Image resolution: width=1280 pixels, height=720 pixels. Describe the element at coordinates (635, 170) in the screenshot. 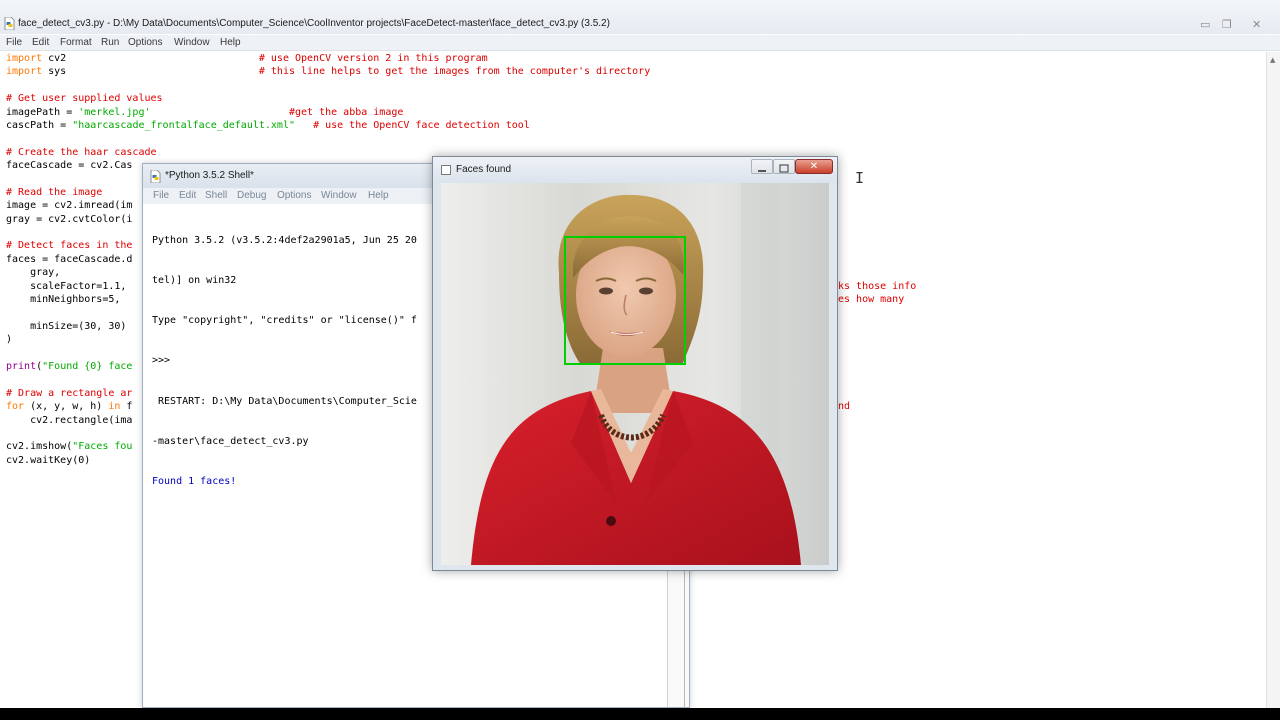

I see `faces-title-bar: Faces found ✕` at that location.